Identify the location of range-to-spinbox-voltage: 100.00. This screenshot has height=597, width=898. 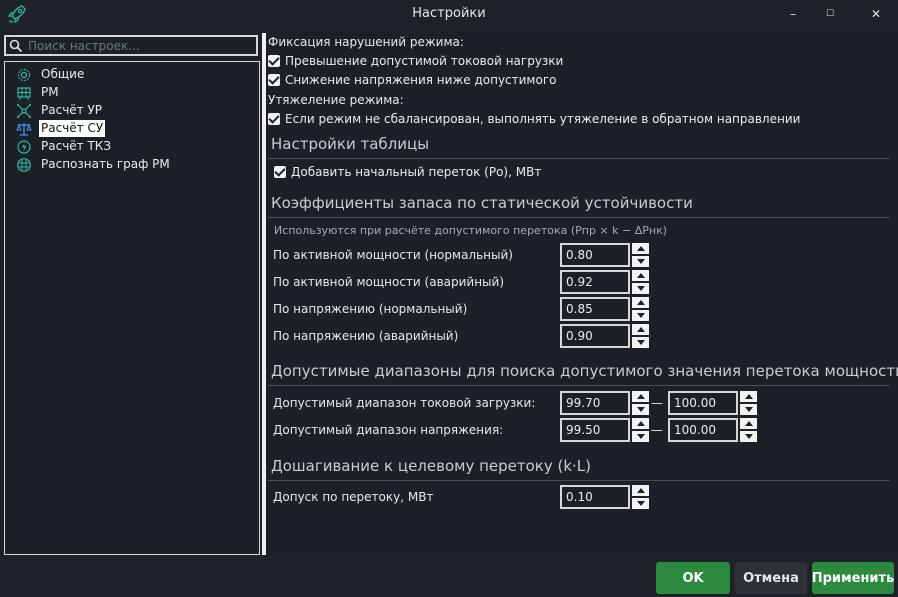
(712, 430).